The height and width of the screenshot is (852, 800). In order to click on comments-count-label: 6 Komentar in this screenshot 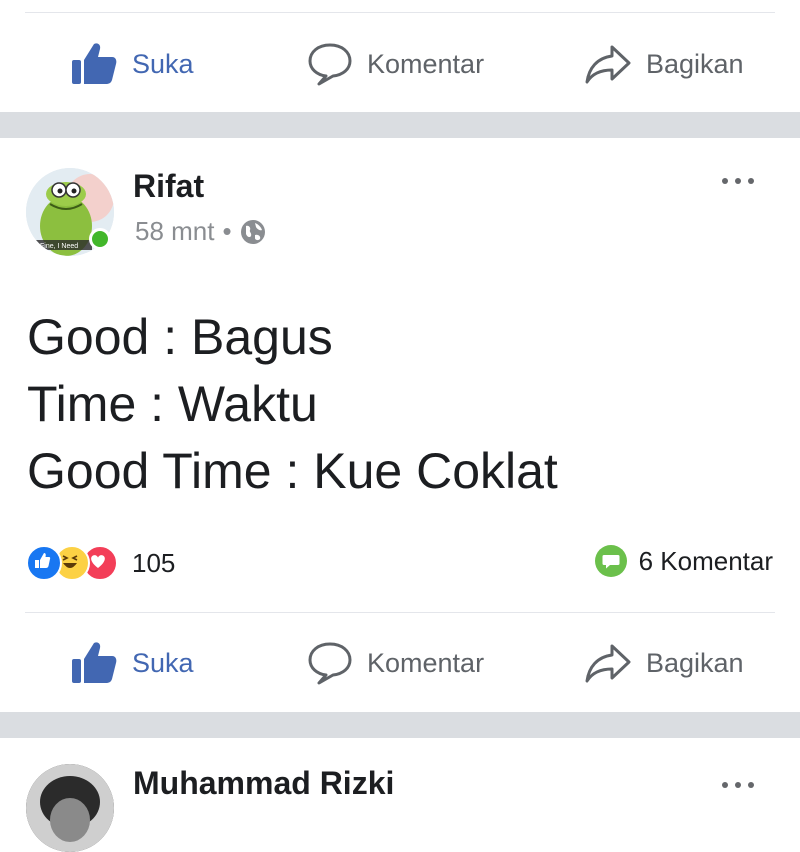, I will do `click(705, 560)`.